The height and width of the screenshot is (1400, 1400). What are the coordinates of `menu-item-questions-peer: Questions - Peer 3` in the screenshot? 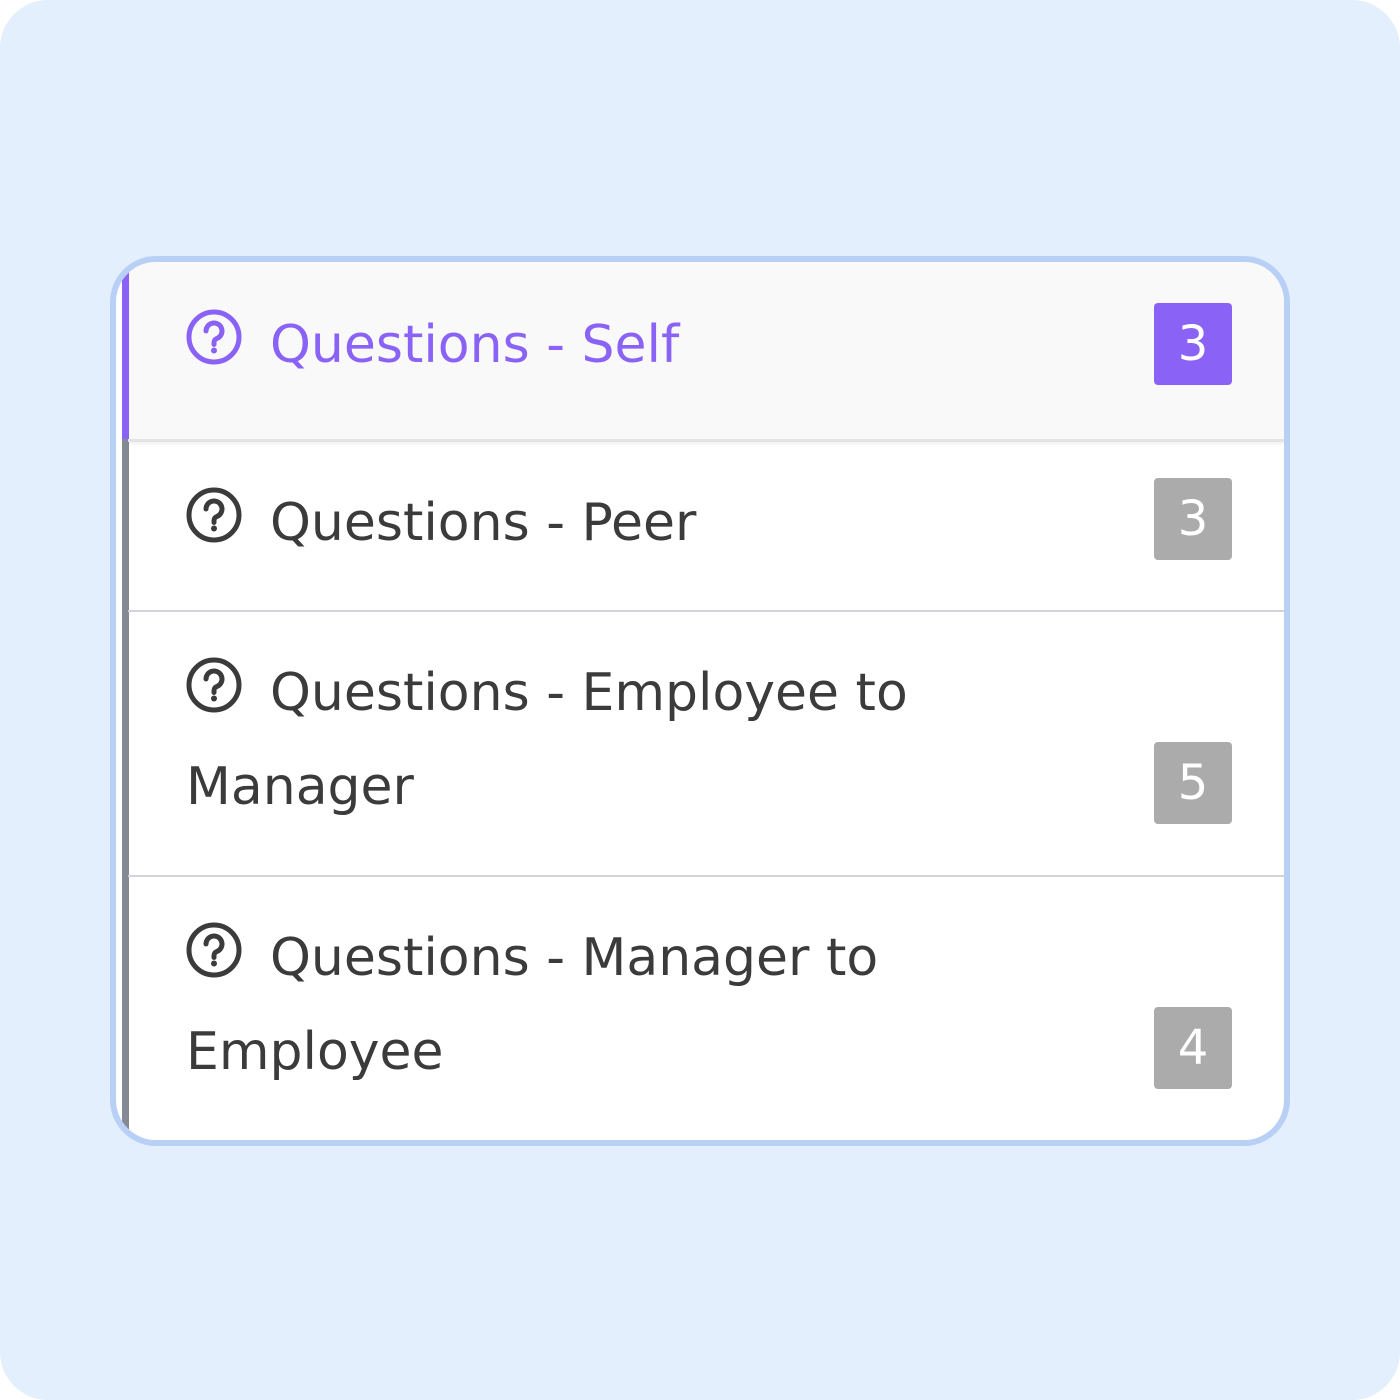 It's located at (706, 527).